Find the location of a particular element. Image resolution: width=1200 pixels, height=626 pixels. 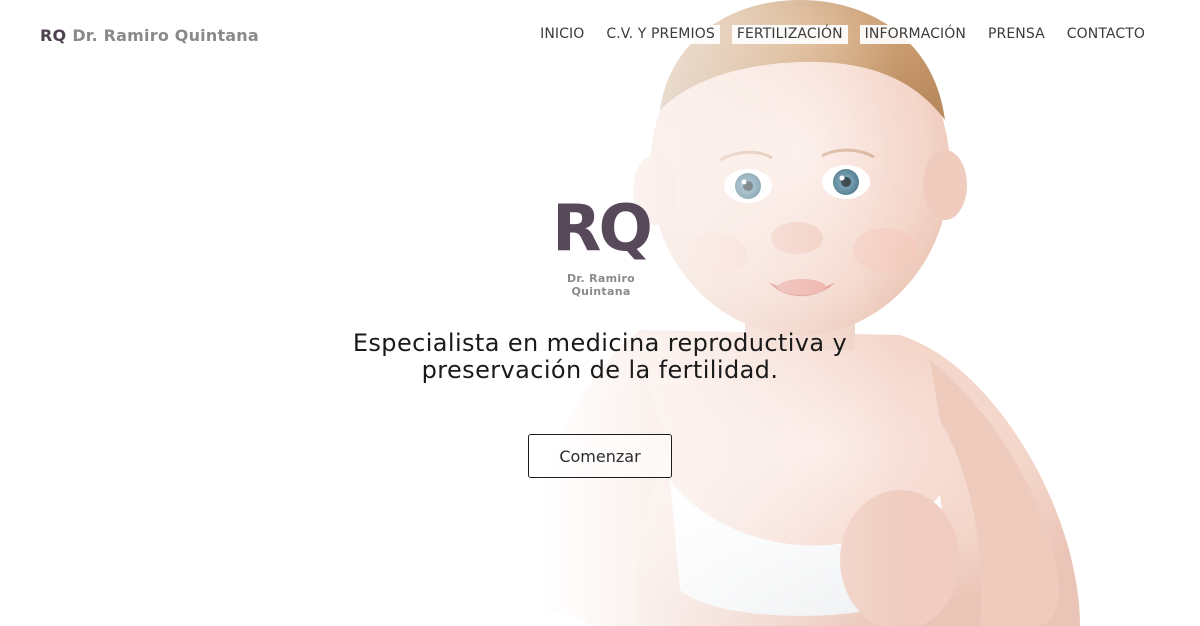

nav-item-inicio: INICIO is located at coordinates (562, 34).